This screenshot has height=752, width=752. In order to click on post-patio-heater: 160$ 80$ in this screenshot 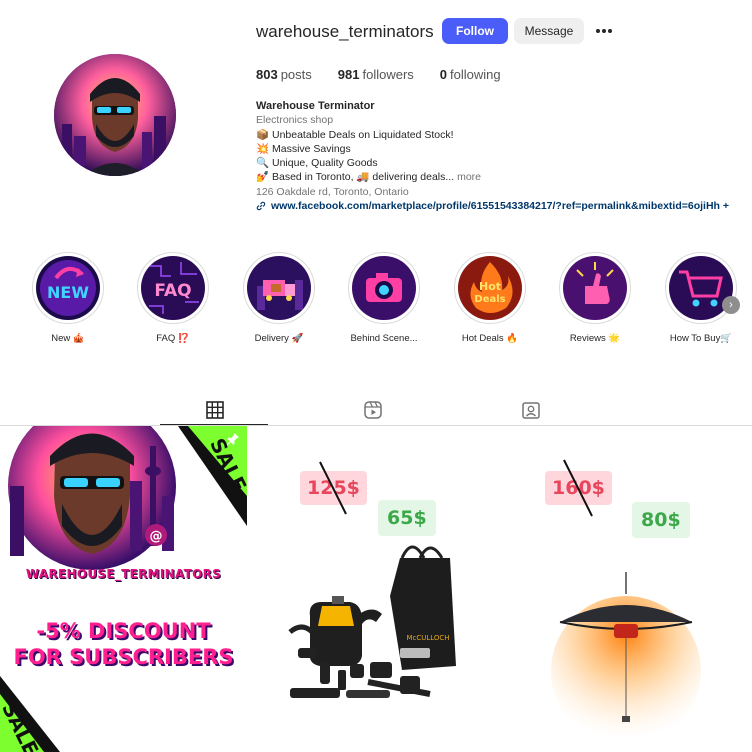, I will do `click(626, 589)`.